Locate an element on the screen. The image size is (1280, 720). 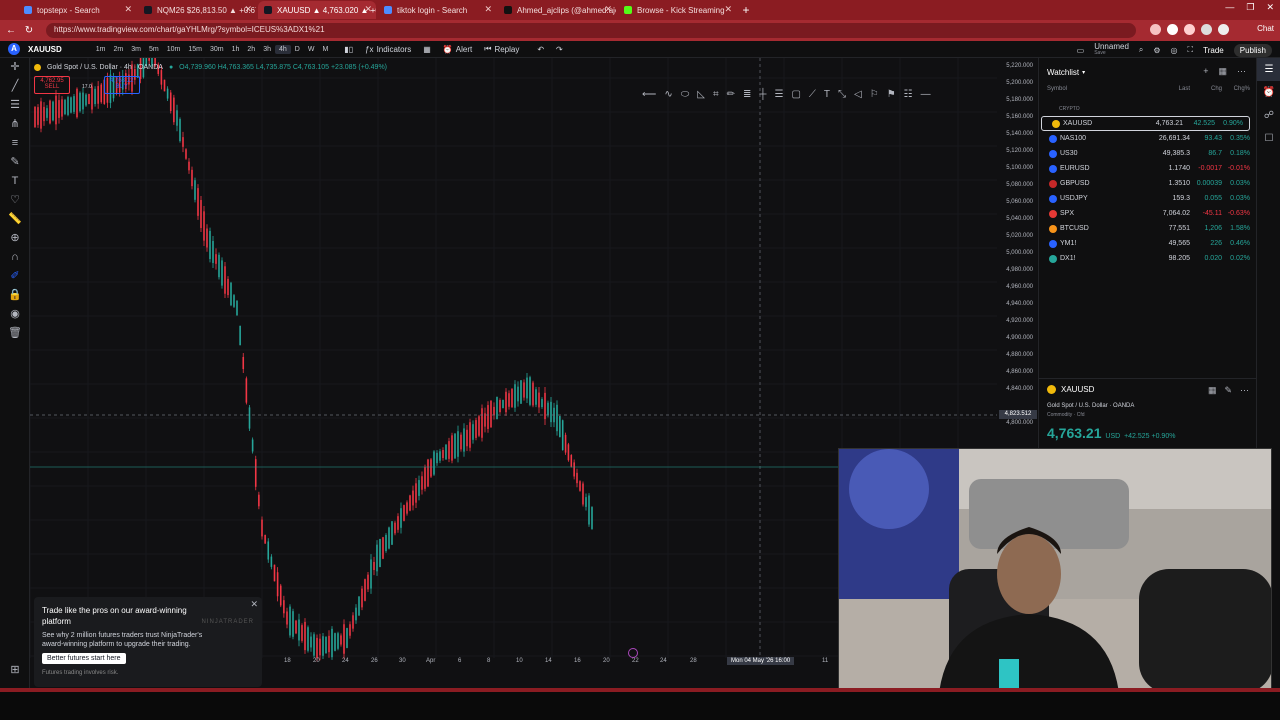
close-icon: ✕ is located at coordinates (254, 604).